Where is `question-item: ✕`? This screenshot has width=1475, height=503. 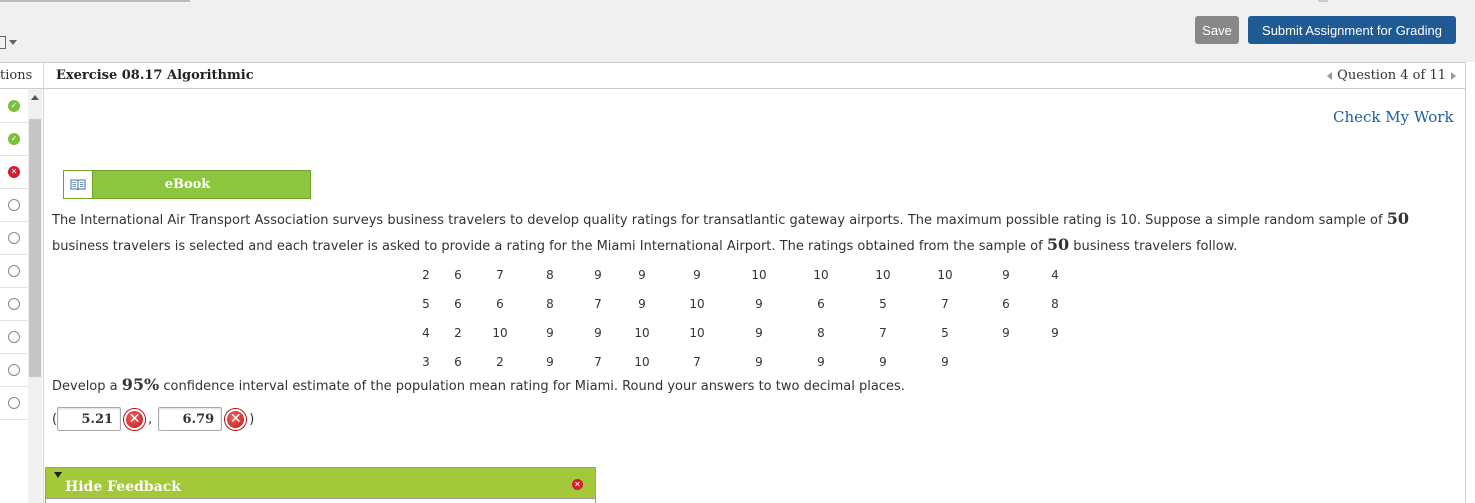 question-item: ✕ is located at coordinates (14, 172).